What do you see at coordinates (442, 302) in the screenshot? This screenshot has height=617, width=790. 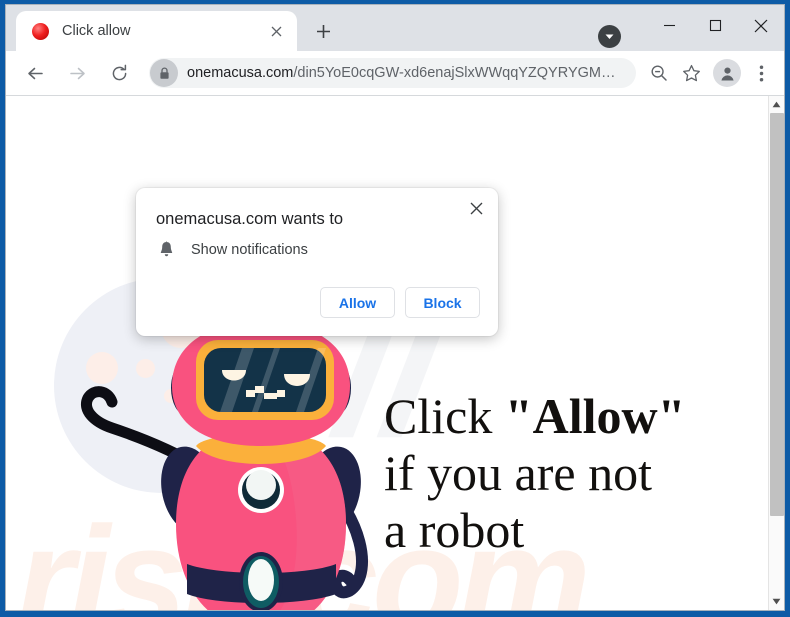 I see `block-button: Block` at bounding box center [442, 302].